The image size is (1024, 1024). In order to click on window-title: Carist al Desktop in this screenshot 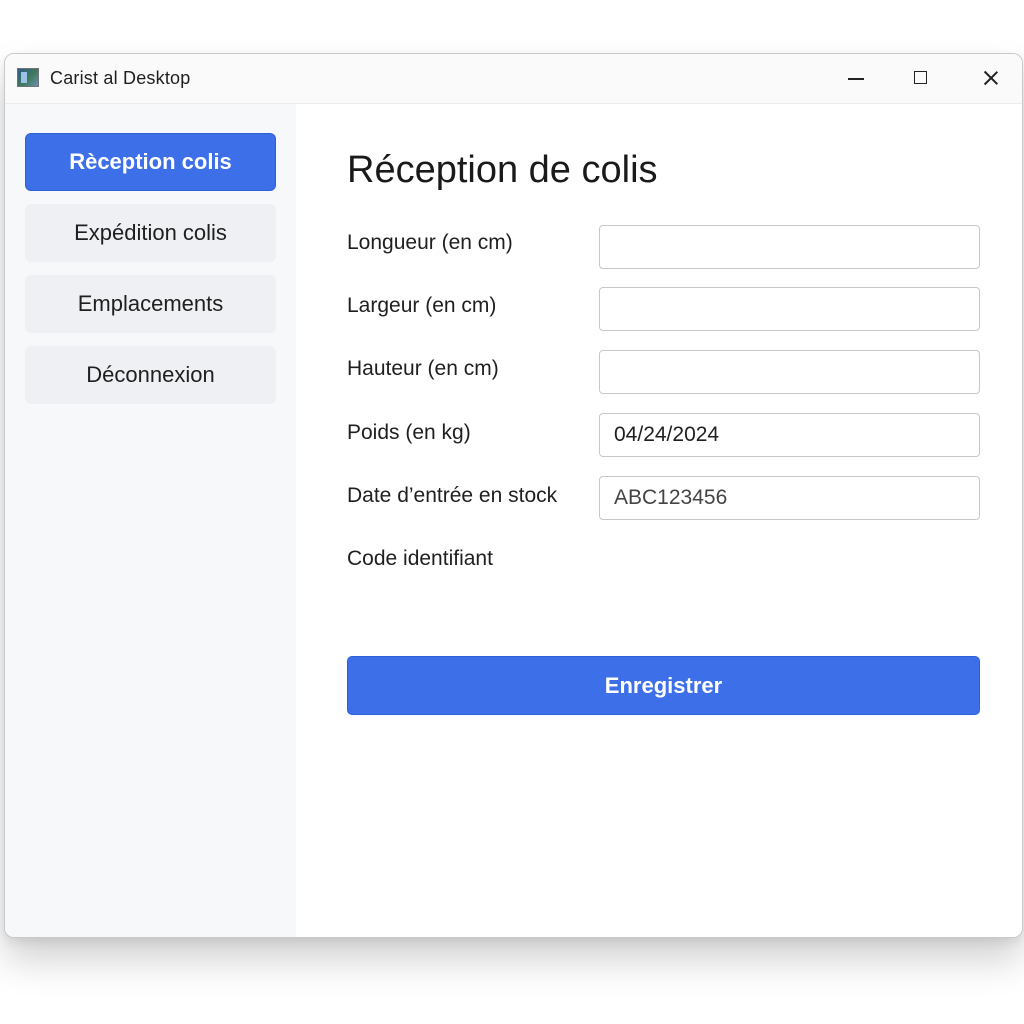, I will do `click(120, 78)`.